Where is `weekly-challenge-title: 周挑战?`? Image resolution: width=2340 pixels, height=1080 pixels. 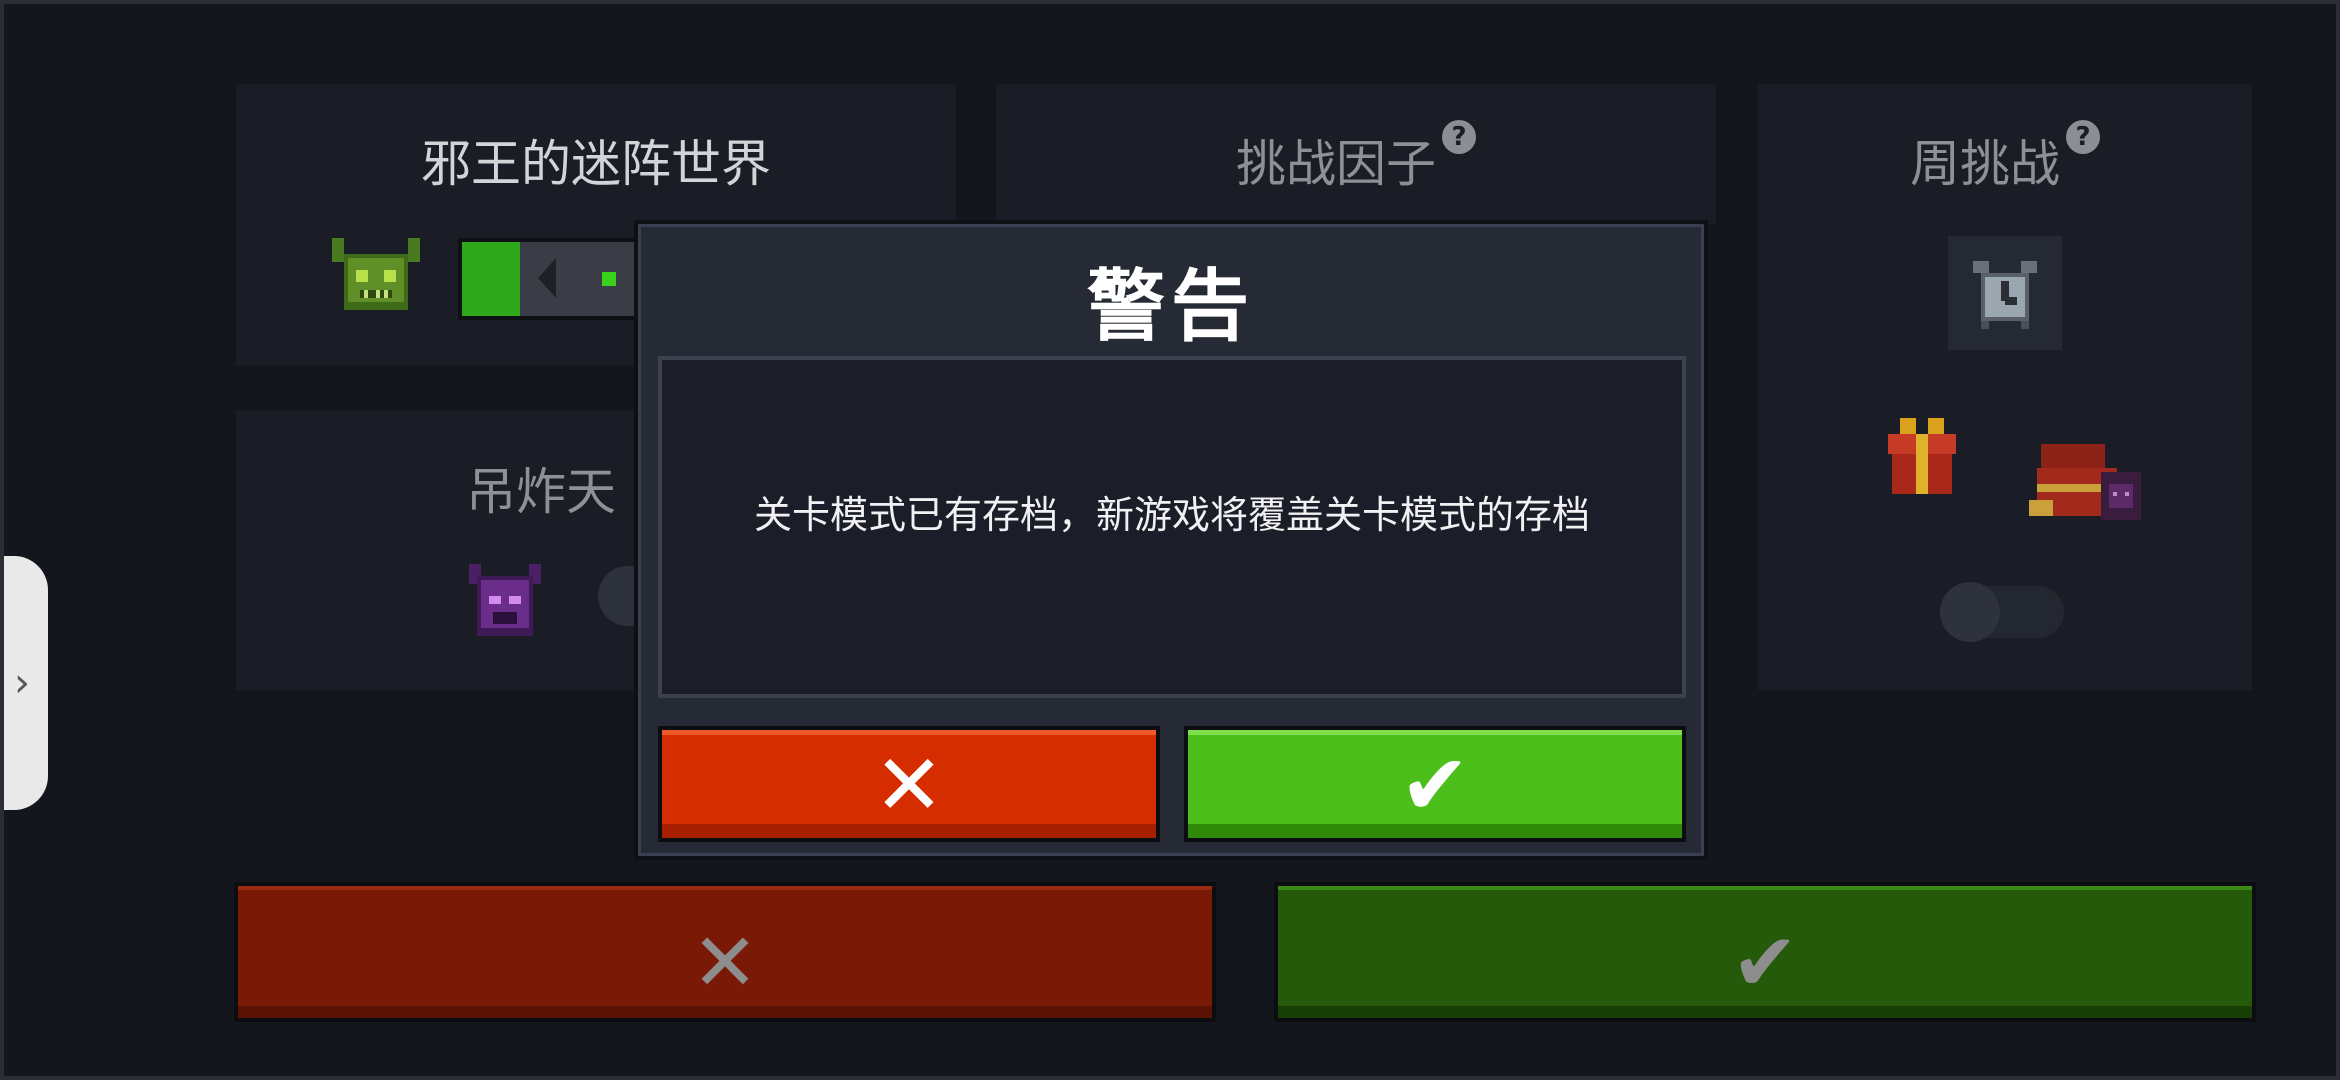
weekly-challenge-title: 周挑战? is located at coordinates (2005, 158).